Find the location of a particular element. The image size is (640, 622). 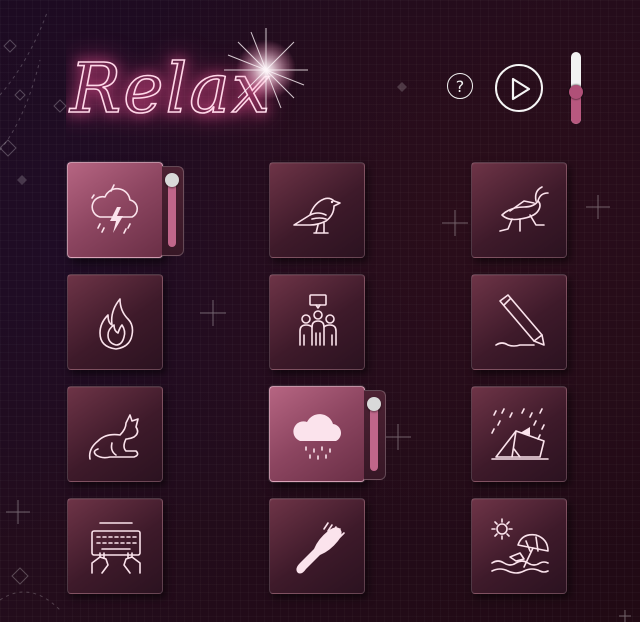

help-label: ? is located at coordinates (460, 86).